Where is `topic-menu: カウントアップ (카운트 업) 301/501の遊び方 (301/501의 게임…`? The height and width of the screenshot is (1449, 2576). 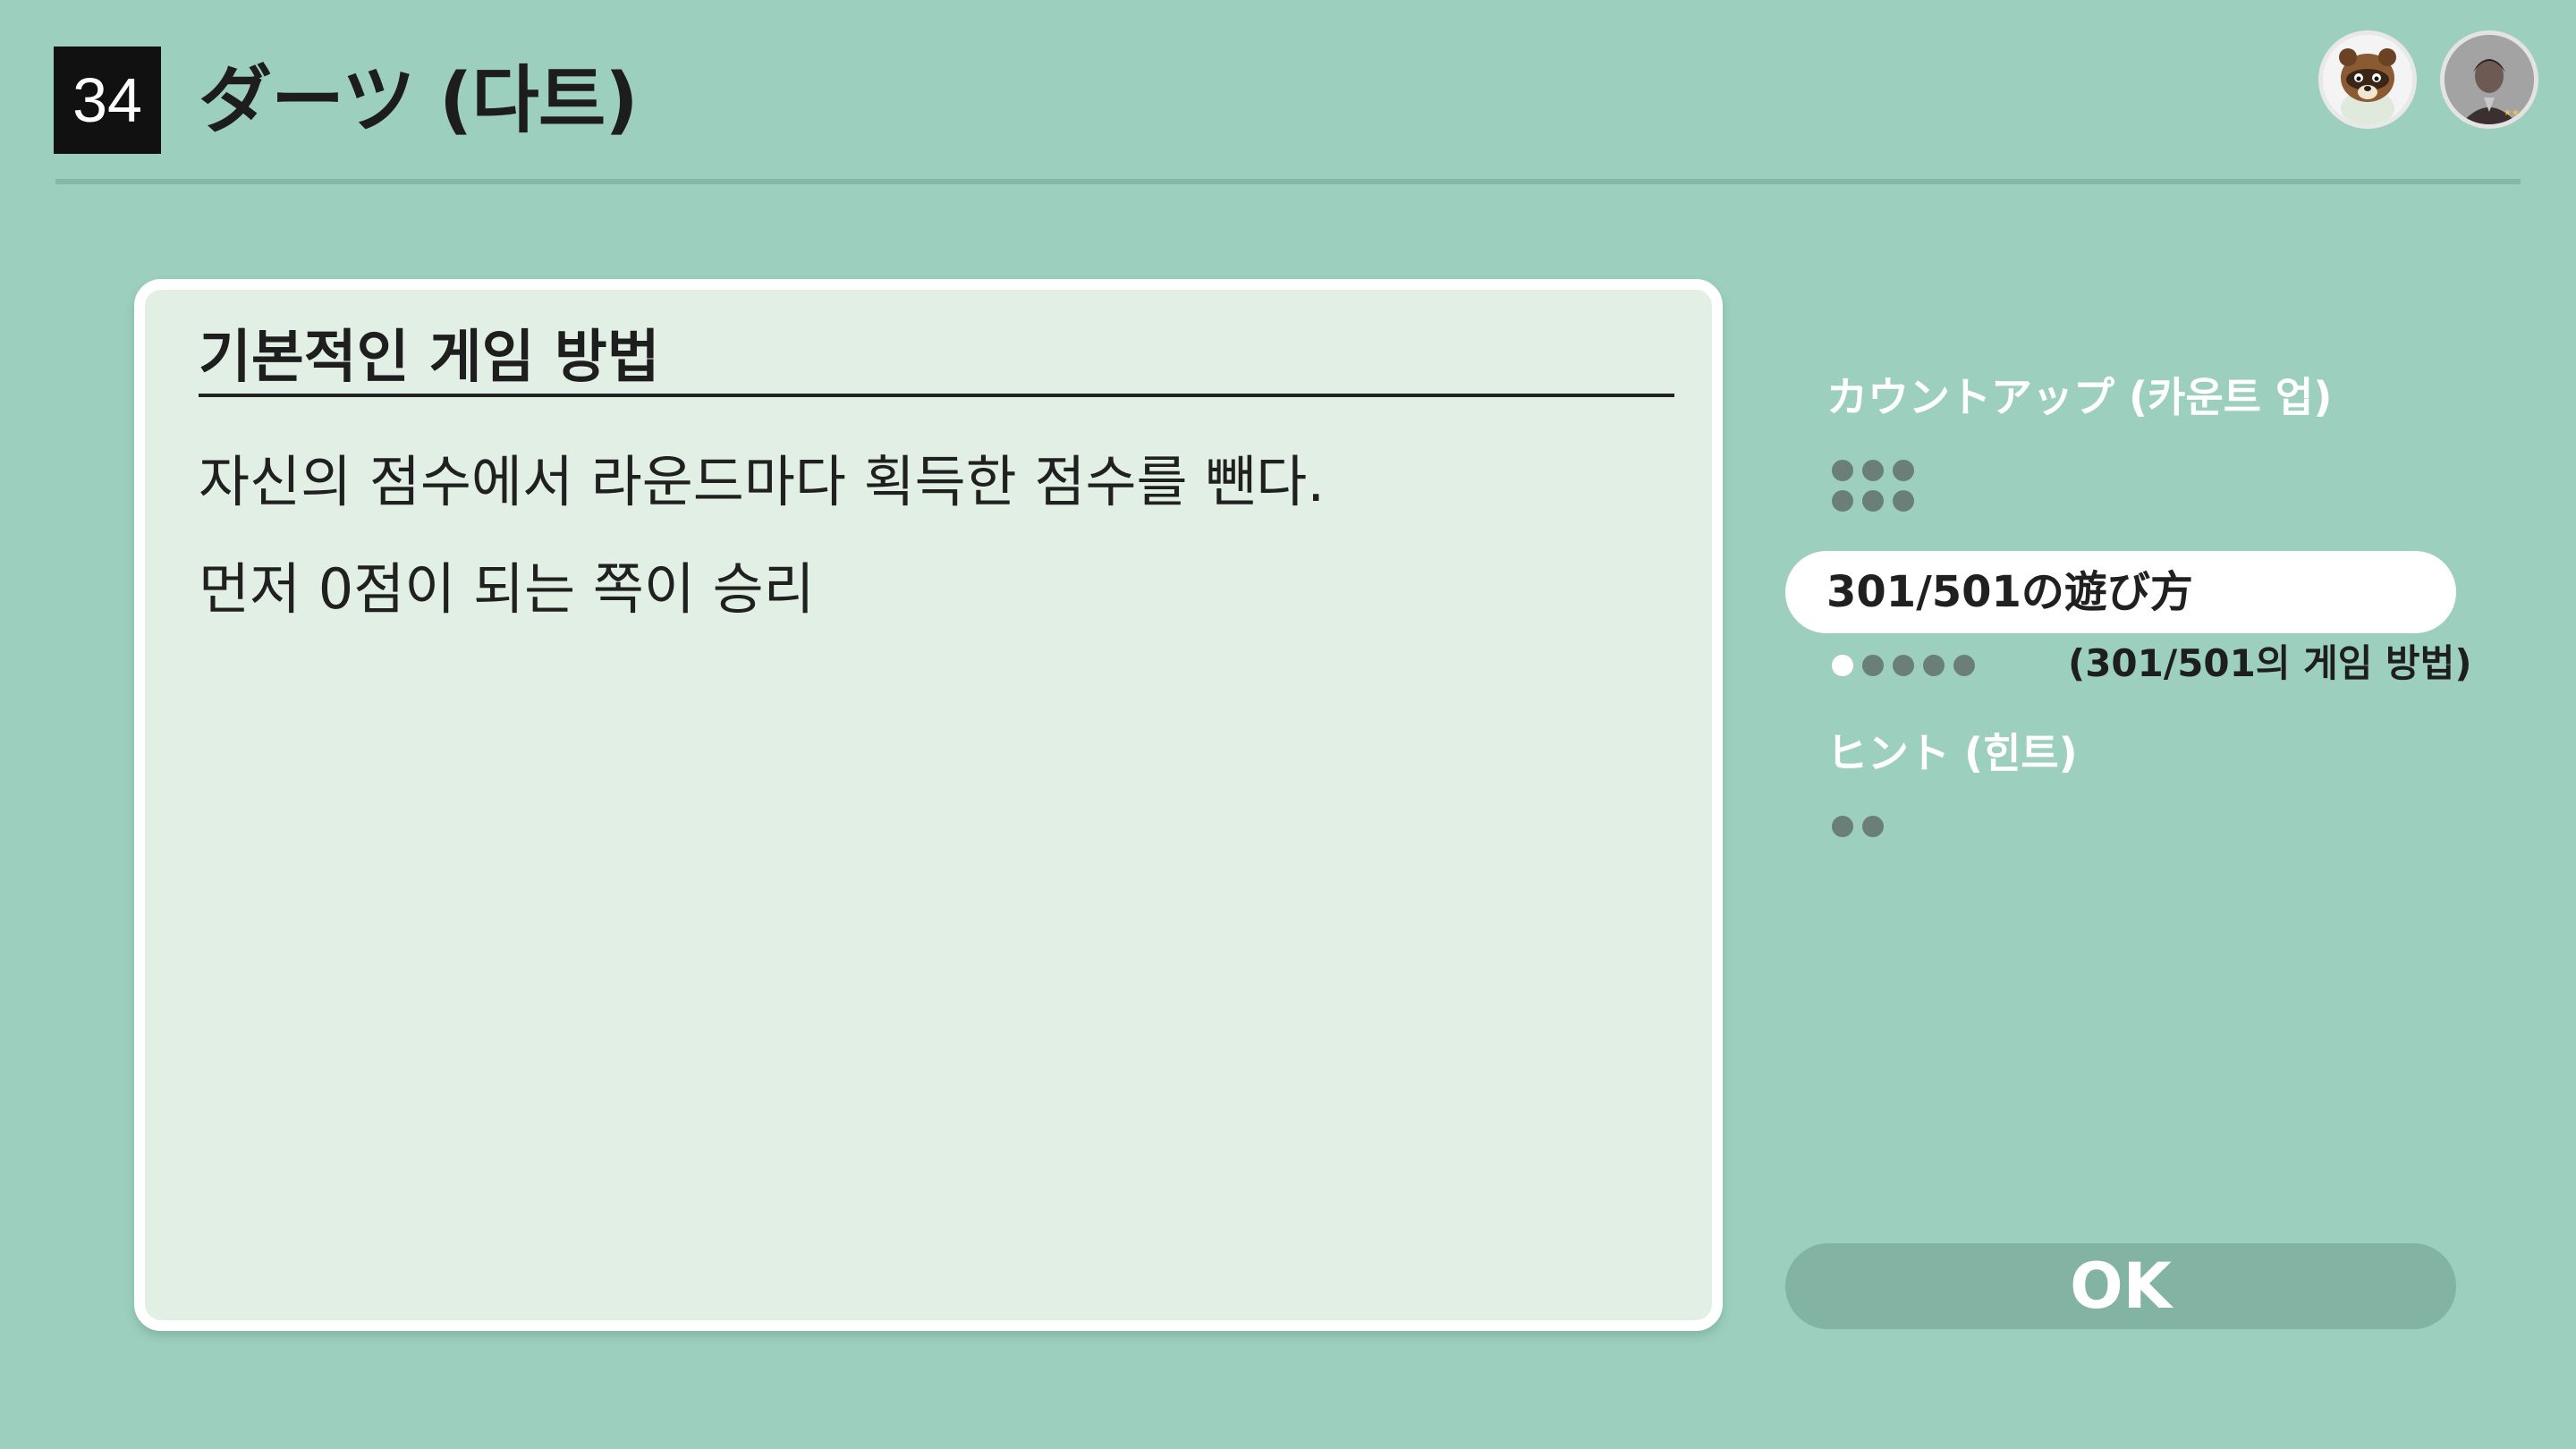
topic-menu: カウントアップ (카운트 업) 301/501の遊び方 (301/501의 게임… is located at coordinates (2143, 626).